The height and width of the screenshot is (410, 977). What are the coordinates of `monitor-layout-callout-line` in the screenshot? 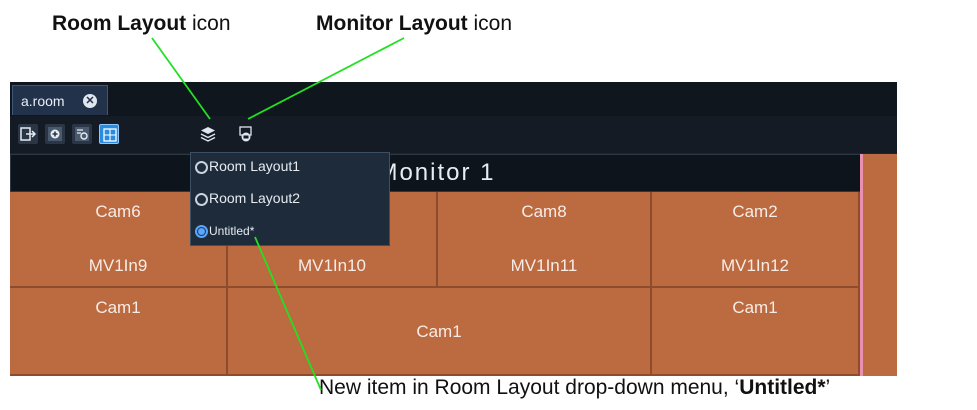 It's located at (326, 78).